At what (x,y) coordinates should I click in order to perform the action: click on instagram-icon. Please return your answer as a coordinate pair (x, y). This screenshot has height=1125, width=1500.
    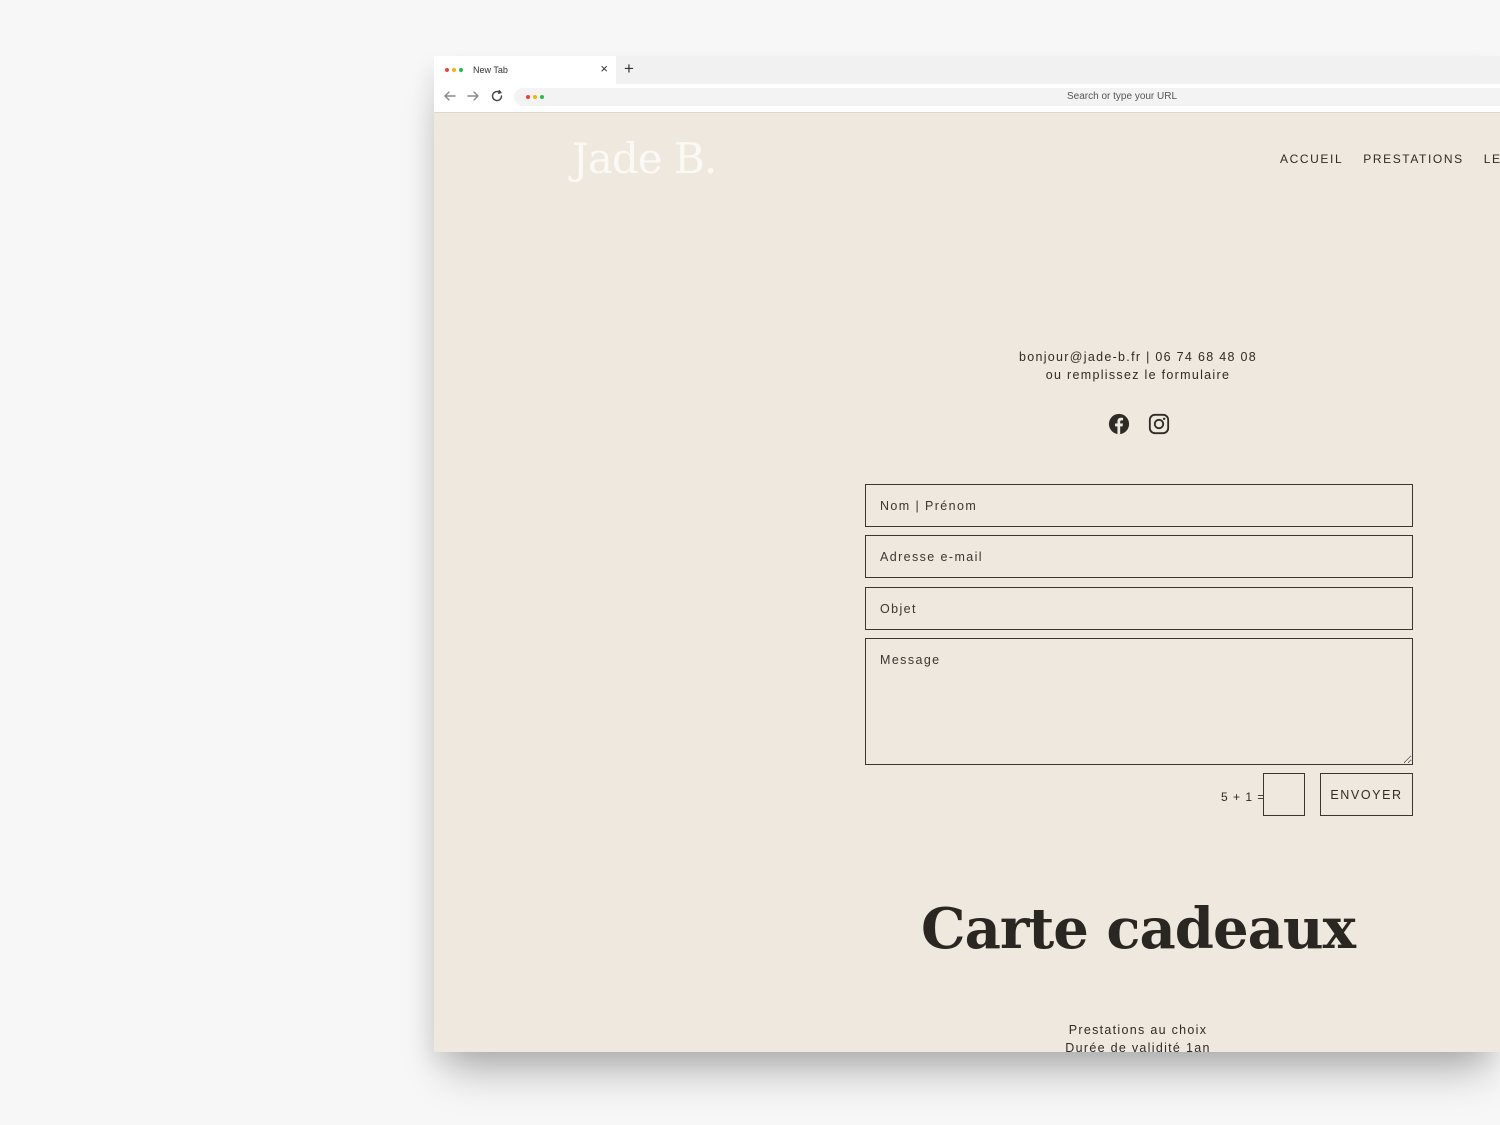
    Looking at the image, I should click on (1159, 424).